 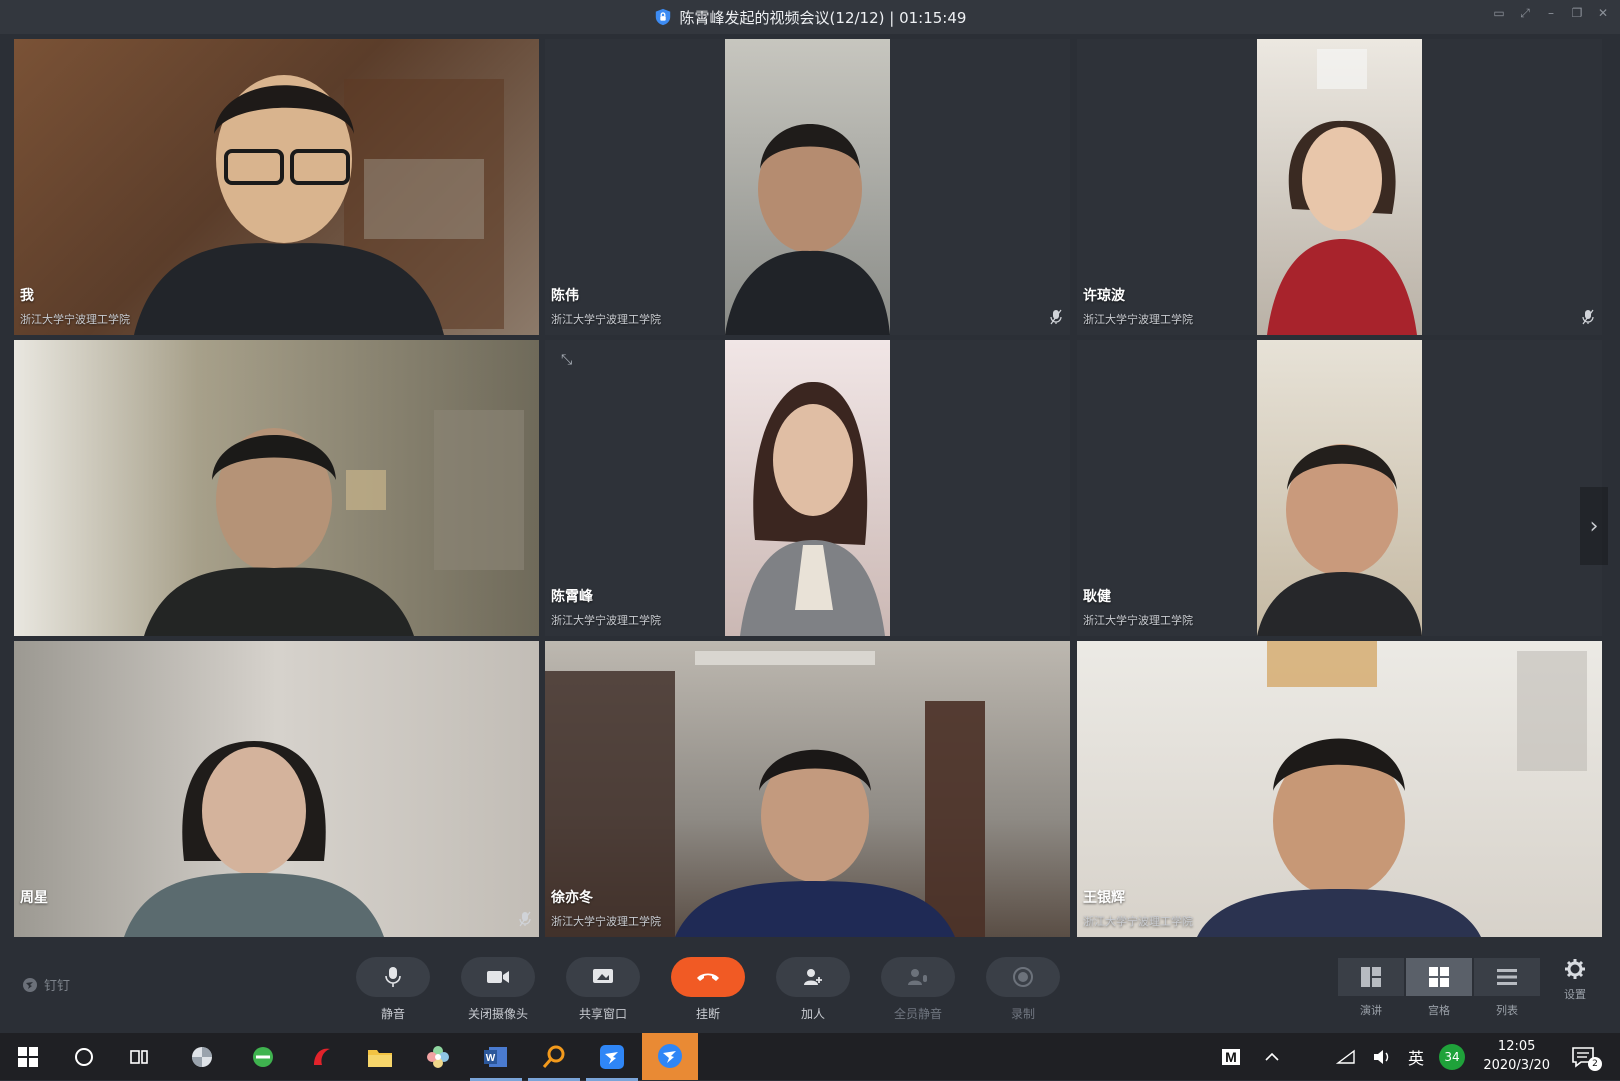 I want to click on video-tile-xuqiongbo: 许琼波 浙江大学宁波理工学院, so click(x=1339, y=187).